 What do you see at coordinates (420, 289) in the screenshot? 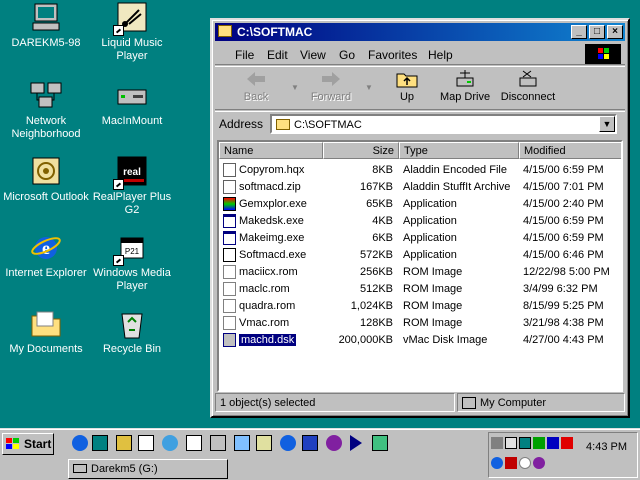
I see `file-row: maclc.rom 512KB ROM Image 3/4/99 6:32 PM` at bounding box center [420, 289].